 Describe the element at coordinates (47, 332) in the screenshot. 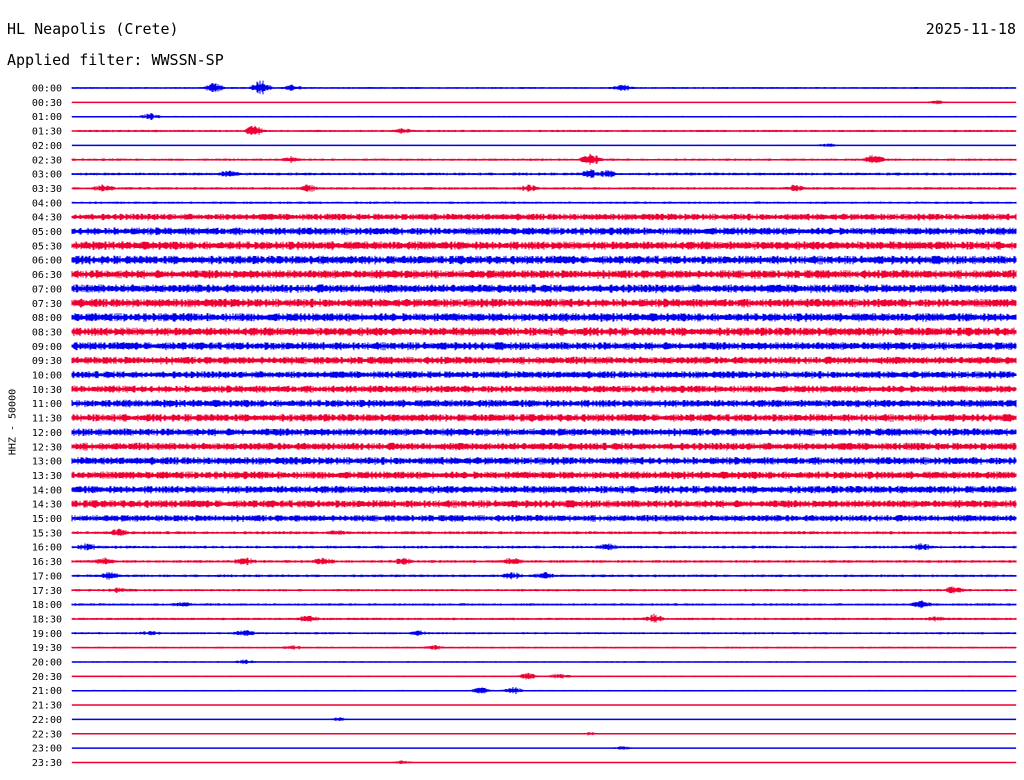

I see `row-time-label: 08:30` at that location.